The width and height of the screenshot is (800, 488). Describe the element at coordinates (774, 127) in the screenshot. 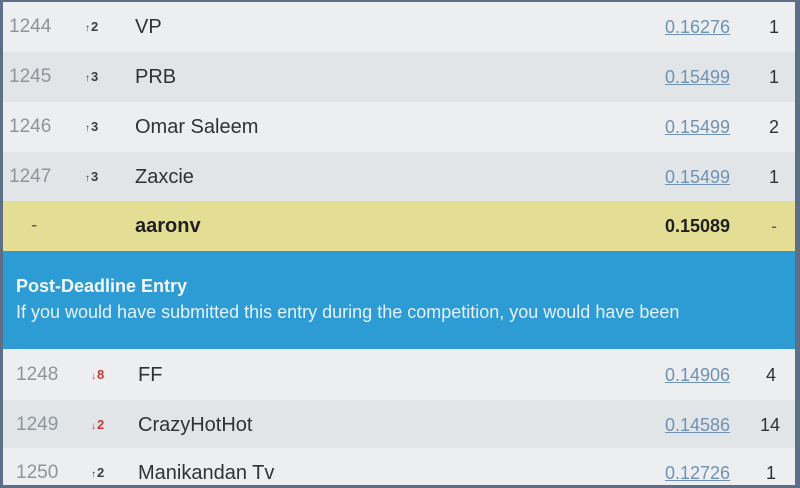

I see `entries-count: 2` at that location.